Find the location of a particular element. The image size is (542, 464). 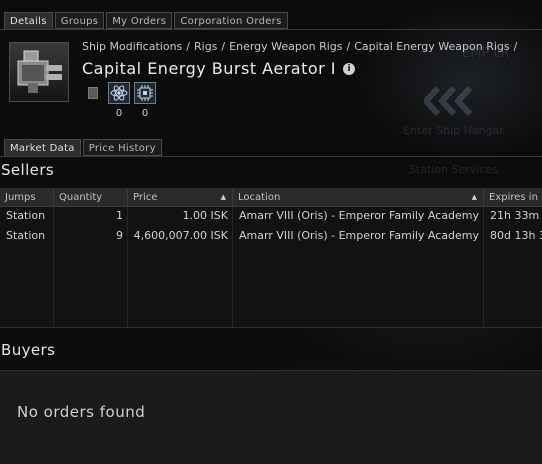

sellers-heading: Sellers is located at coordinates (28, 170).